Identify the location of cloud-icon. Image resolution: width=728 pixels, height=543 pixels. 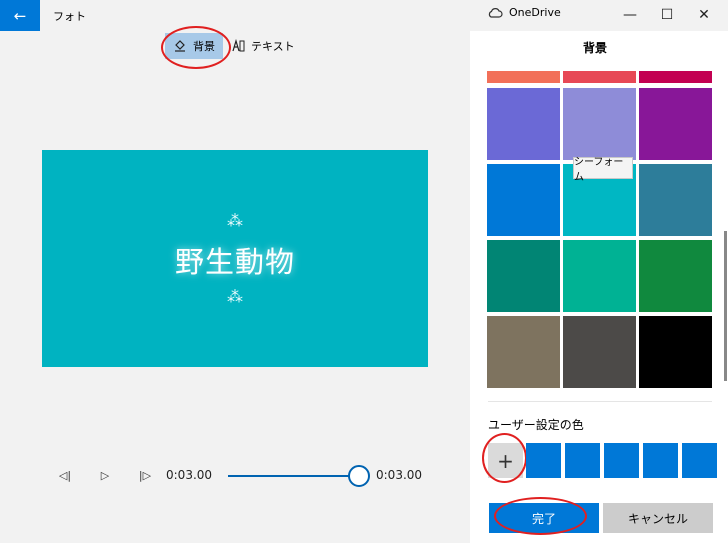
(495, 12).